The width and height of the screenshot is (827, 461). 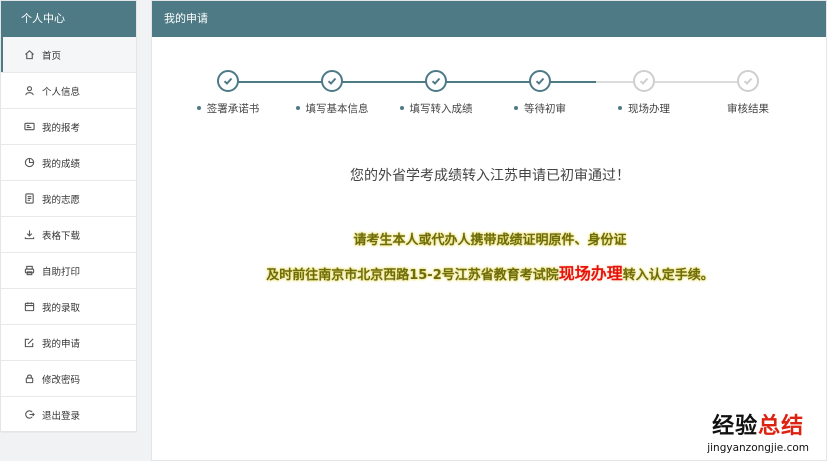 What do you see at coordinates (545, 109) in the screenshot?
I see `step-label: 等待初审` at bounding box center [545, 109].